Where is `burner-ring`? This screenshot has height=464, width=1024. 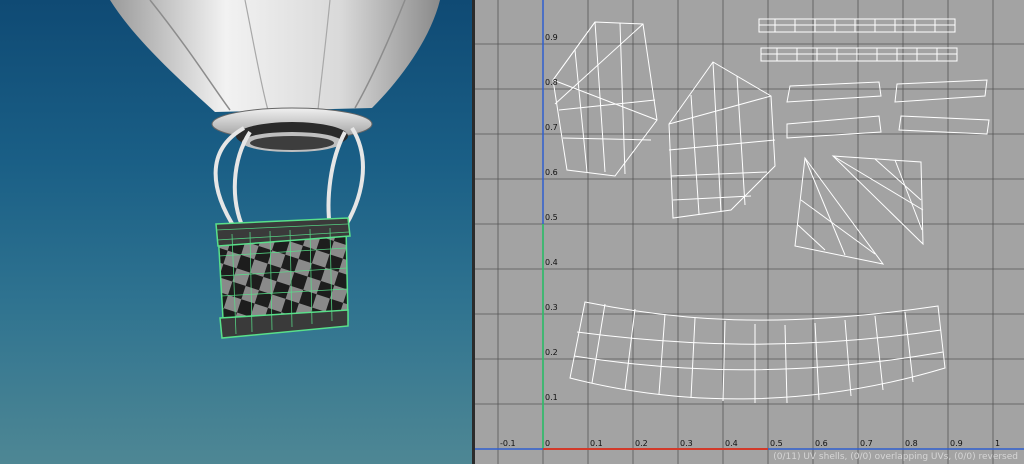 burner-ring is located at coordinates (292, 129).